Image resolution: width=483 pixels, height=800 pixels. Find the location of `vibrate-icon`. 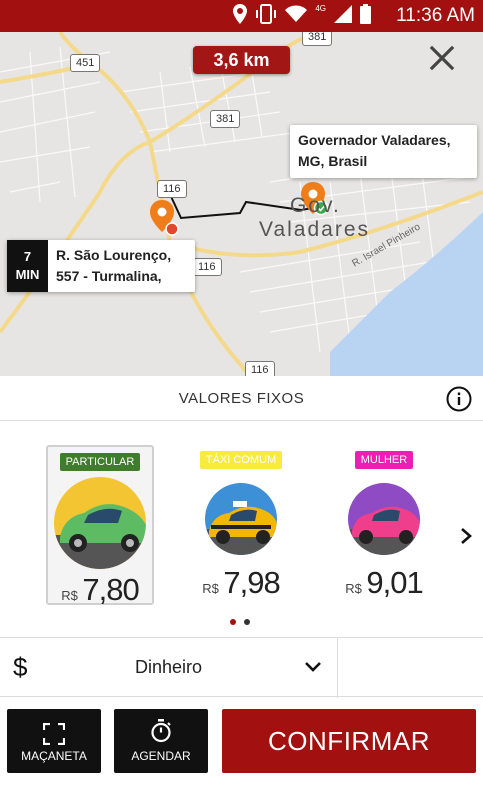

vibrate-icon is located at coordinates (266, 14).